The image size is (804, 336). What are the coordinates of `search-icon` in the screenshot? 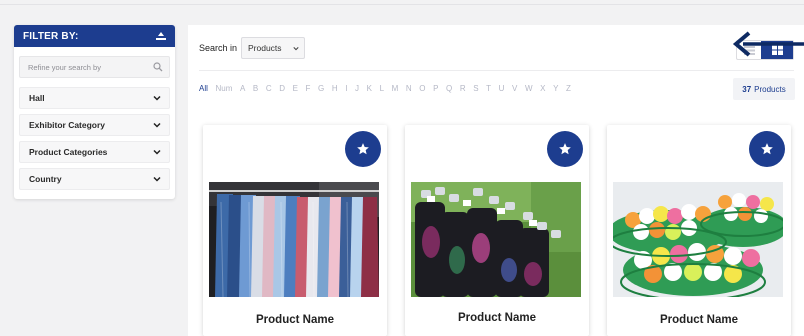 It's located at (158, 67).